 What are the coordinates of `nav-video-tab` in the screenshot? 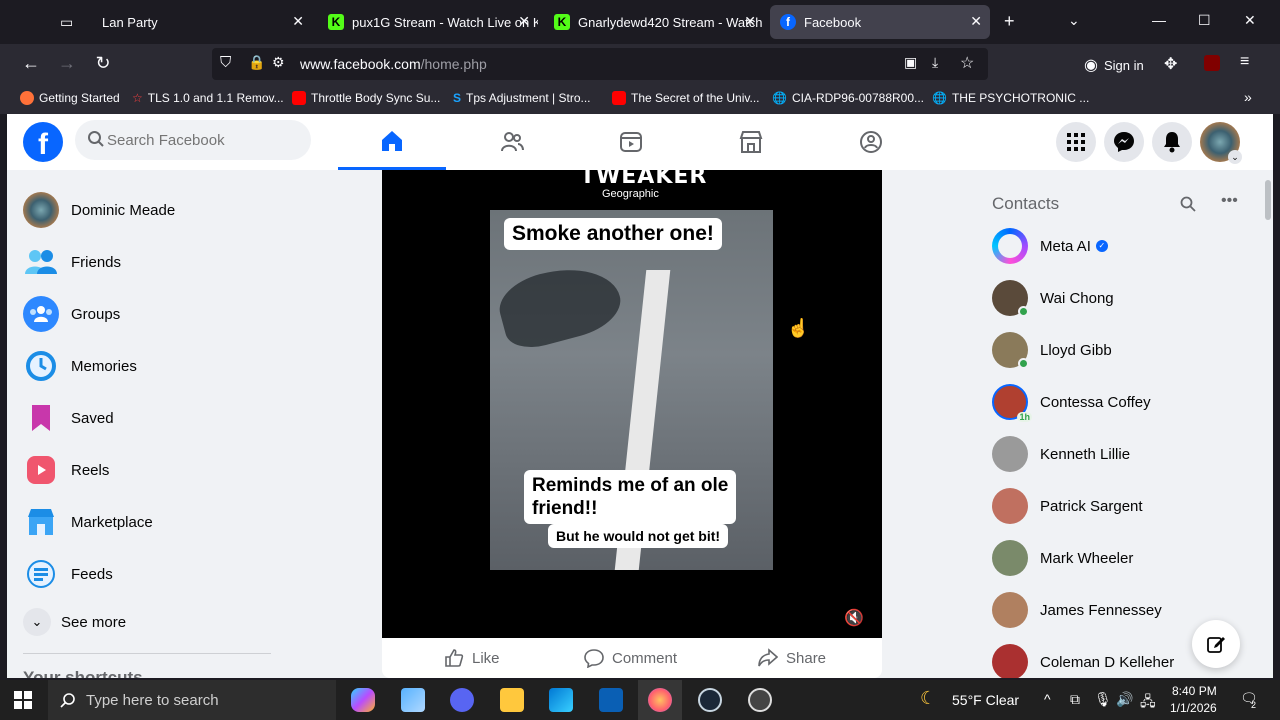 It's located at (631, 142).